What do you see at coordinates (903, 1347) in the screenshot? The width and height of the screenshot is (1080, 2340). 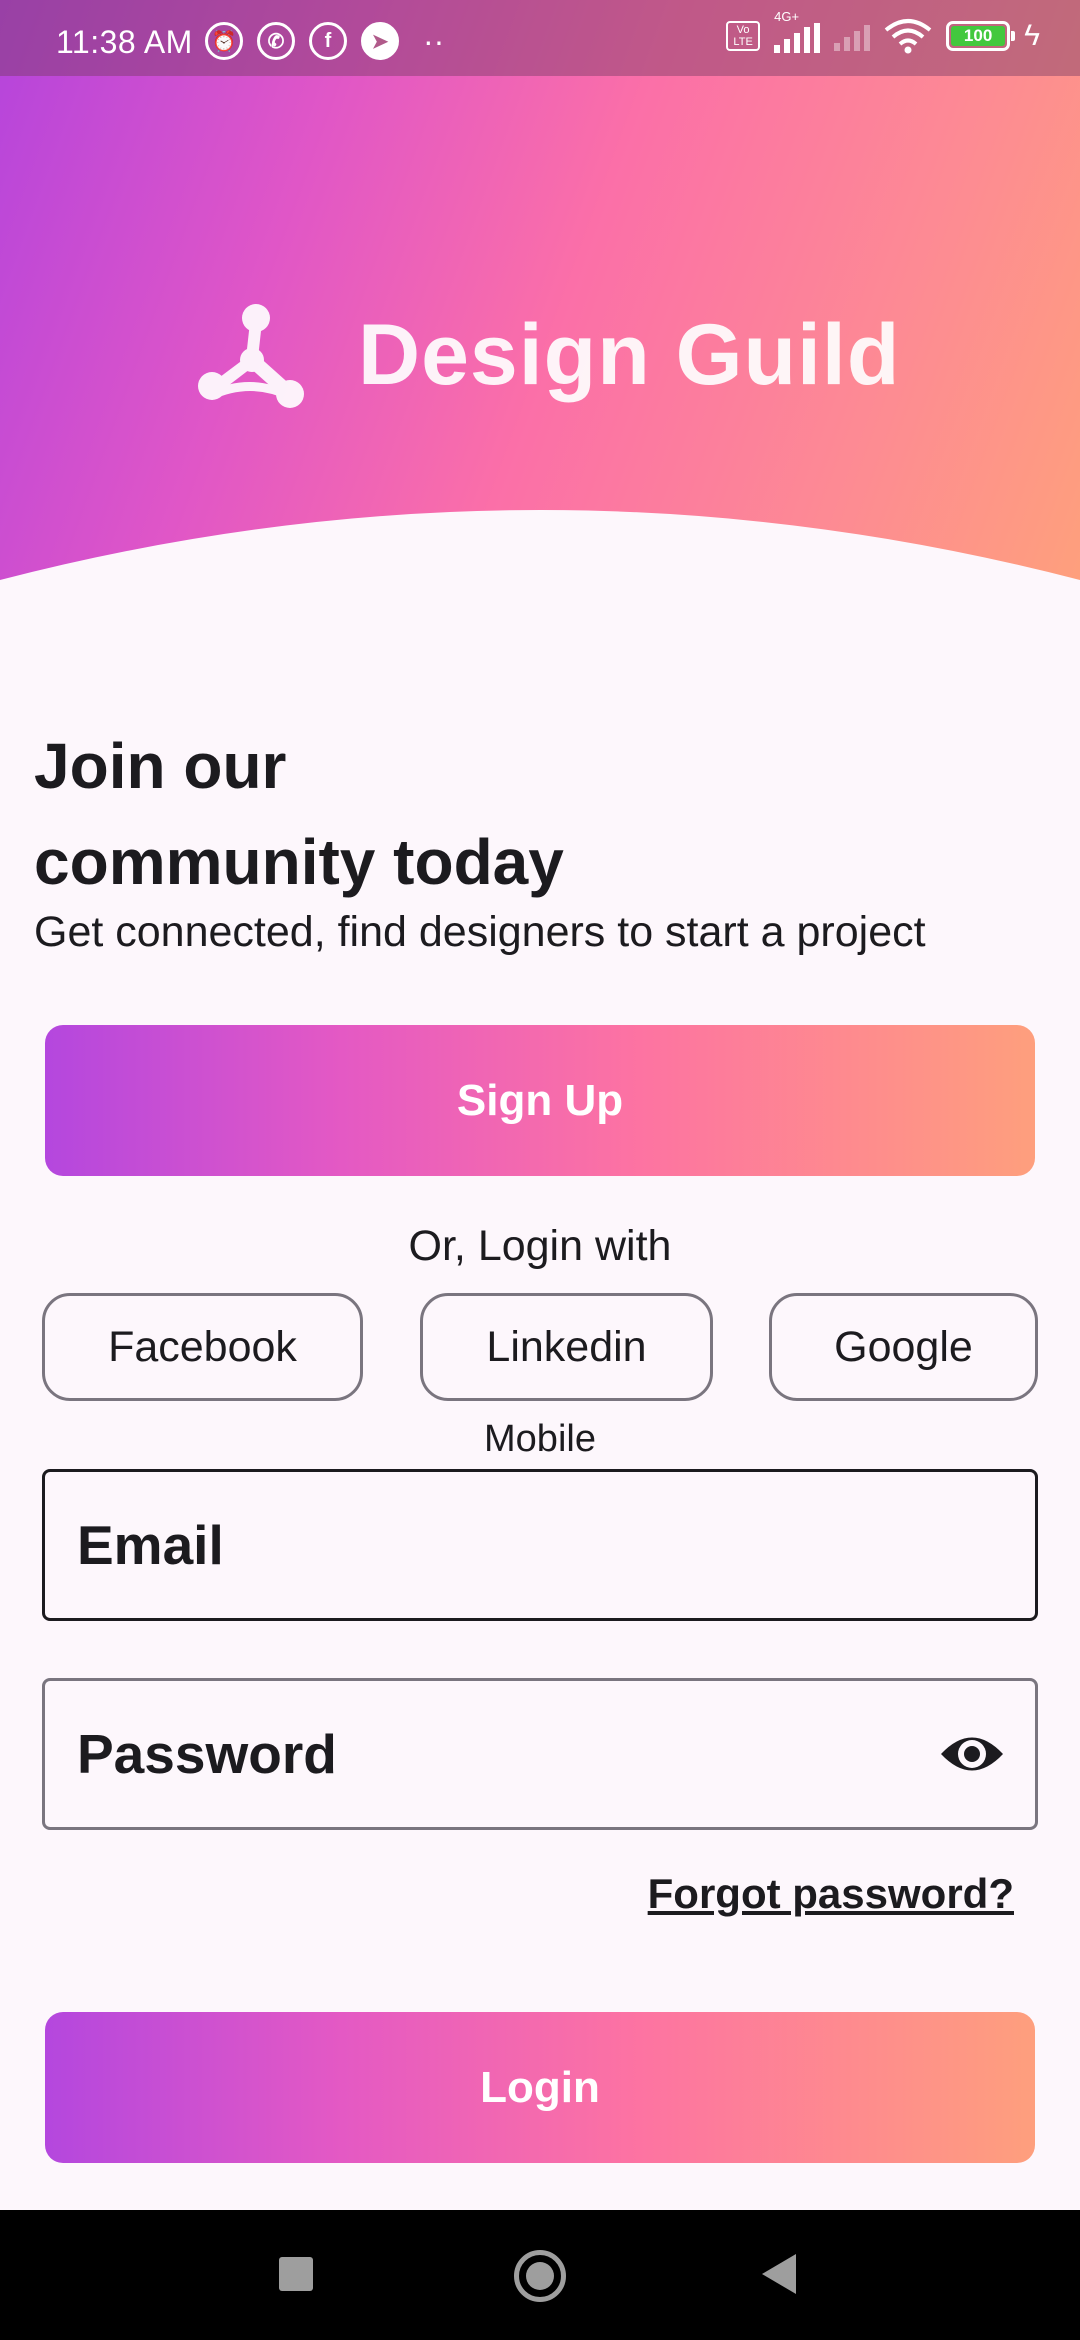 I see `google-login-button: Google` at bounding box center [903, 1347].